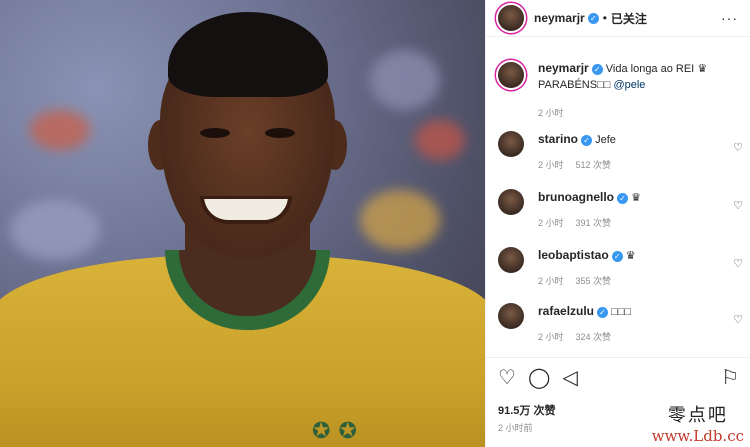 This screenshot has width=750, height=447. Describe the element at coordinates (573, 255) in the screenshot. I see `commenter-username: leobaptistao` at that location.